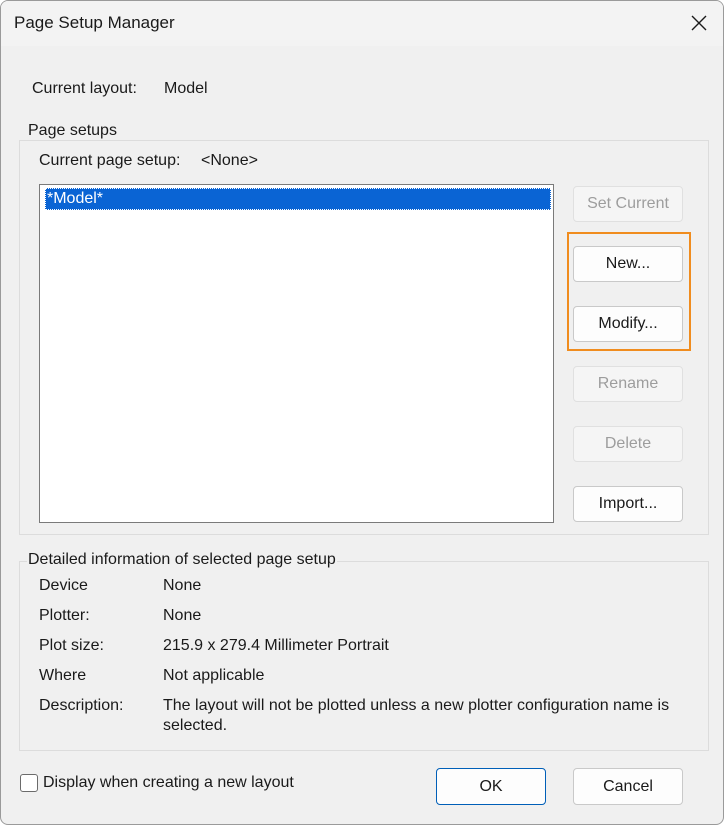 This screenshot has width=724, height=825. What do you see at coordinates (94, 22) in the screenshot?
I see `dialog-title: Page Setup Manager` at bounding box center [94, 22].